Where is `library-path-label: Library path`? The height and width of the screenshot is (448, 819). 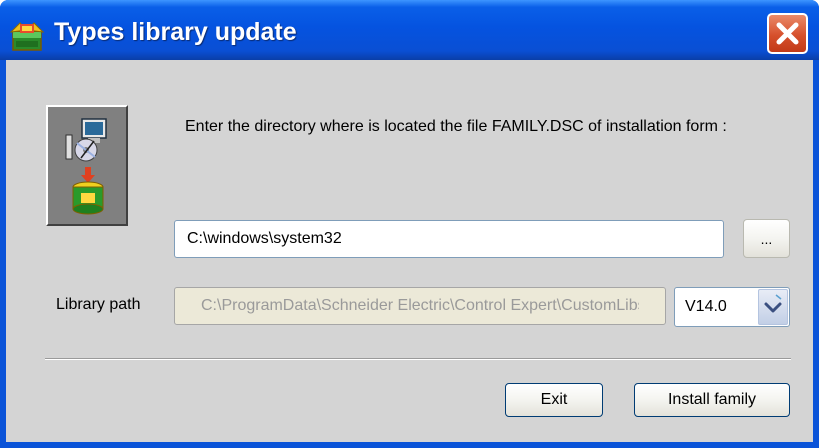 library-path-label: Library path is located at coordinates (98, 304).